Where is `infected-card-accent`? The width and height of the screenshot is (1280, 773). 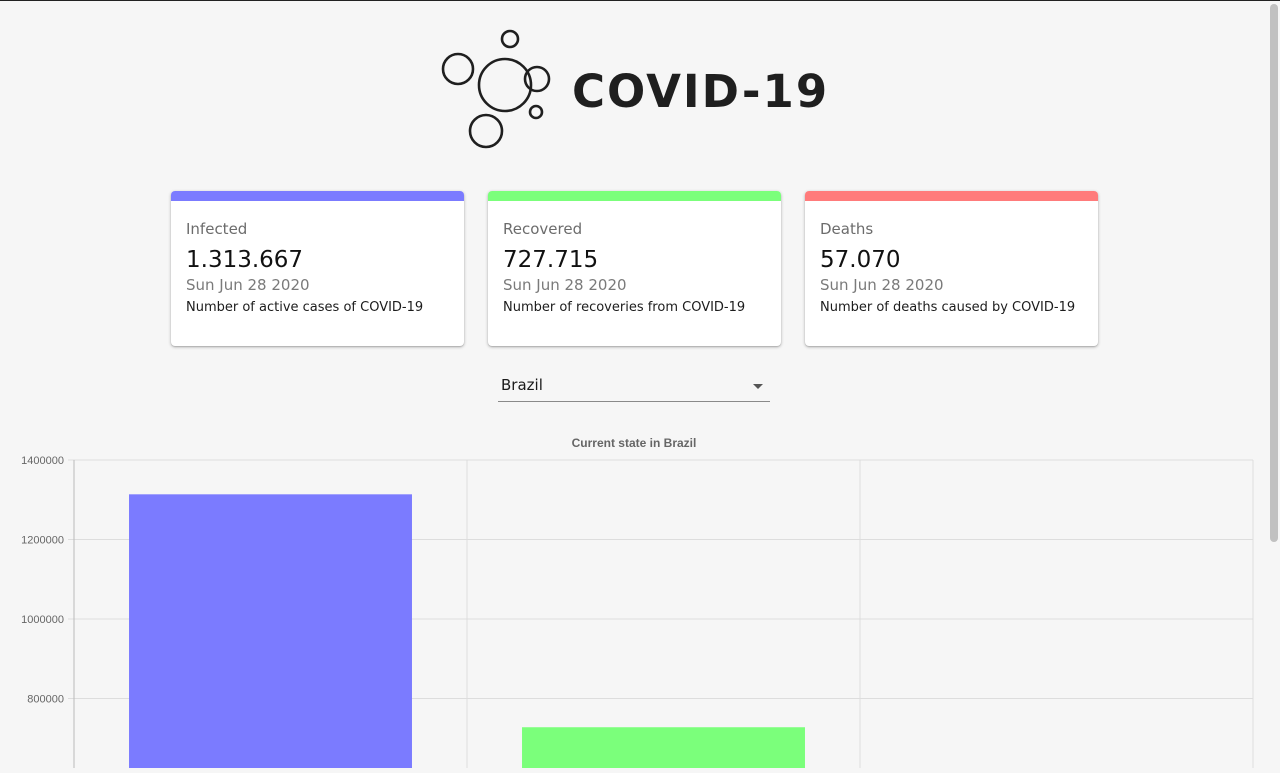 infected-card-accent is located at coordinates (317, 196).